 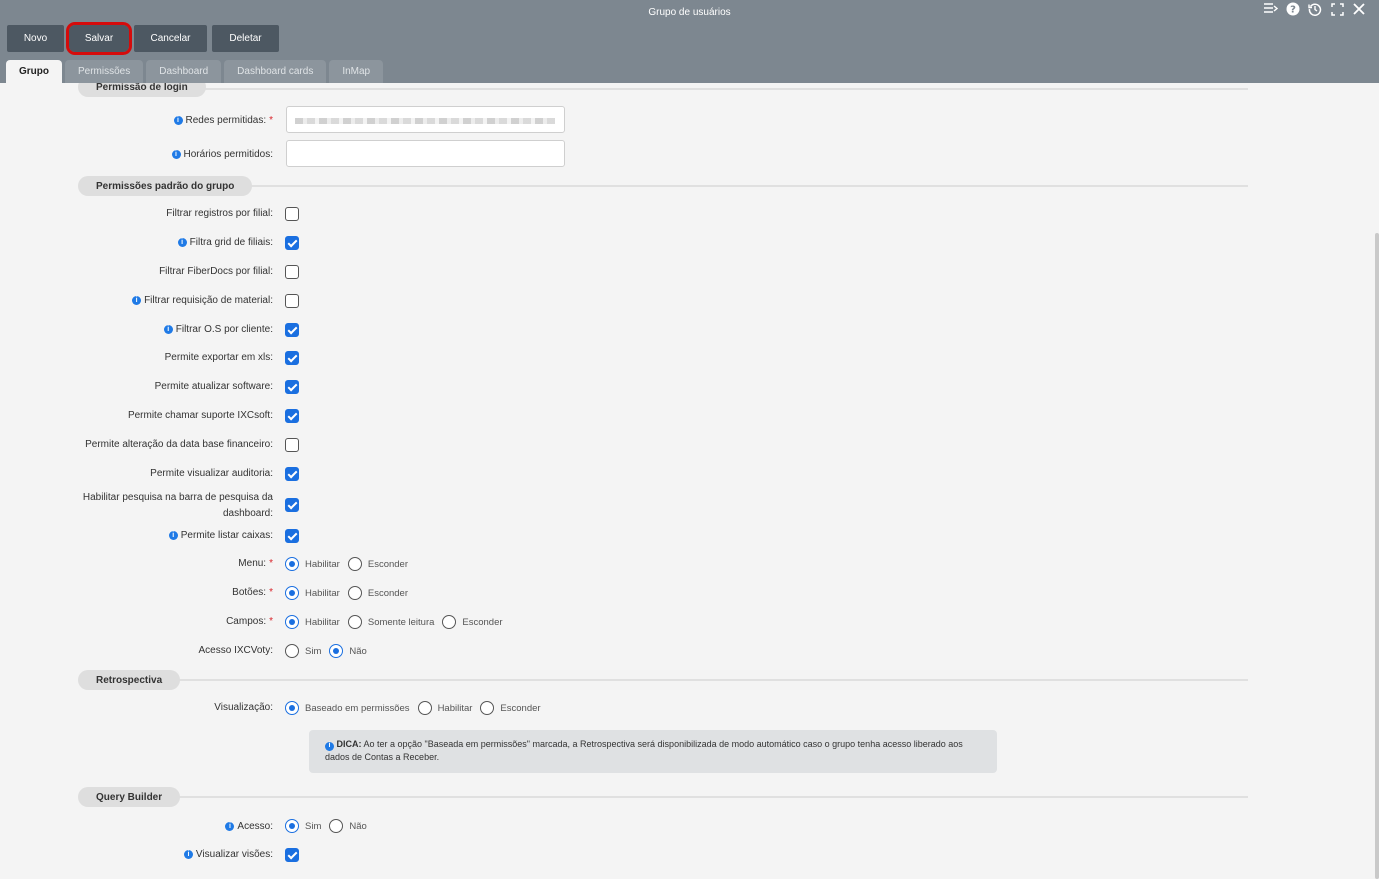 I want to click on menu-label: Menu: *, so click(x=255, y=563).